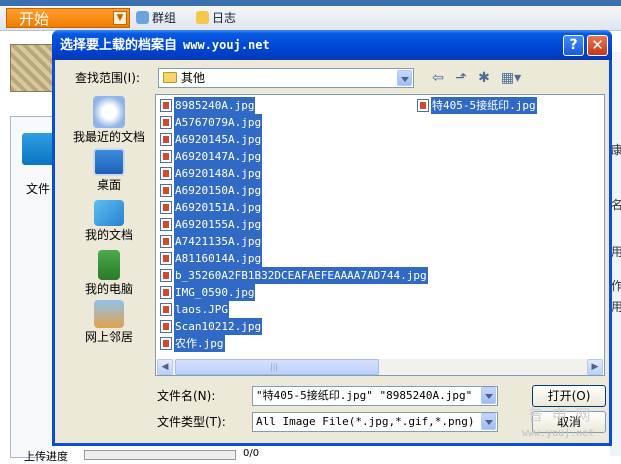 The image size is (621, 464). What do you see at coordinates (164, 18) in the screenshot?
I see `nav-item-group-label: 群组` at bounding box center [164, 18].